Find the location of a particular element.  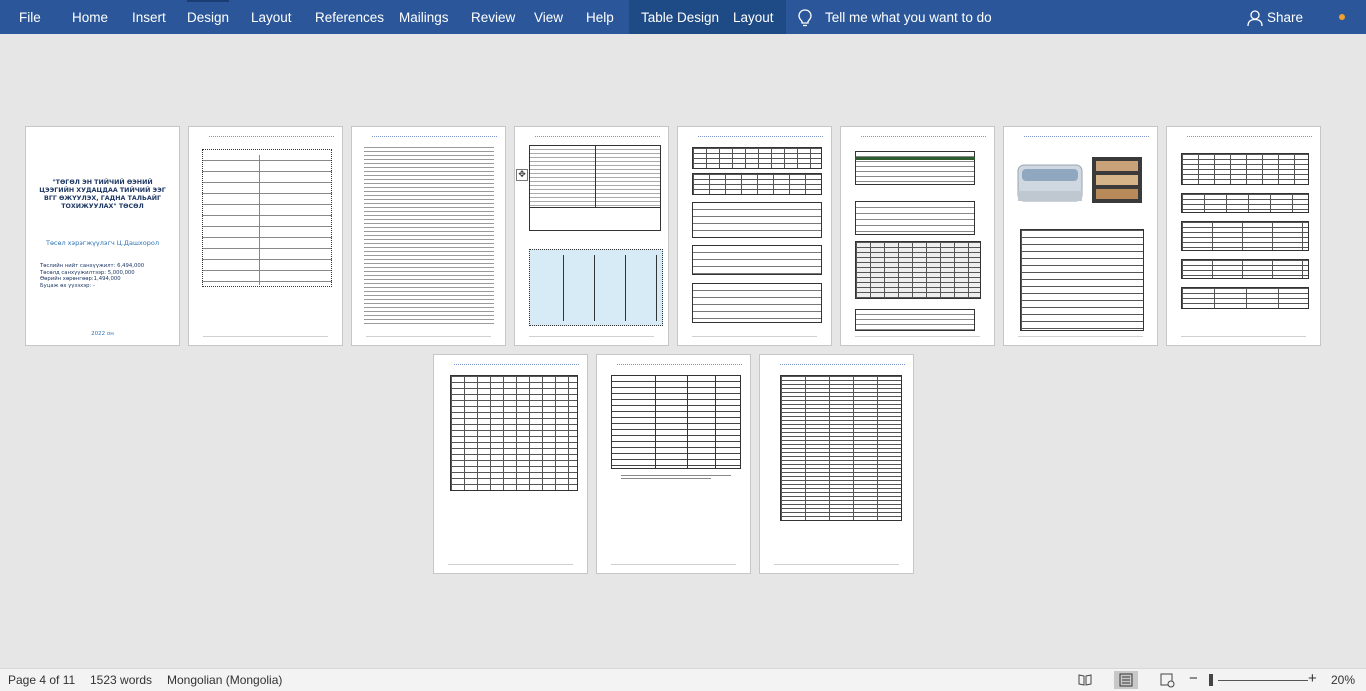

table-highlight-row is located at coordinates (915, 158).